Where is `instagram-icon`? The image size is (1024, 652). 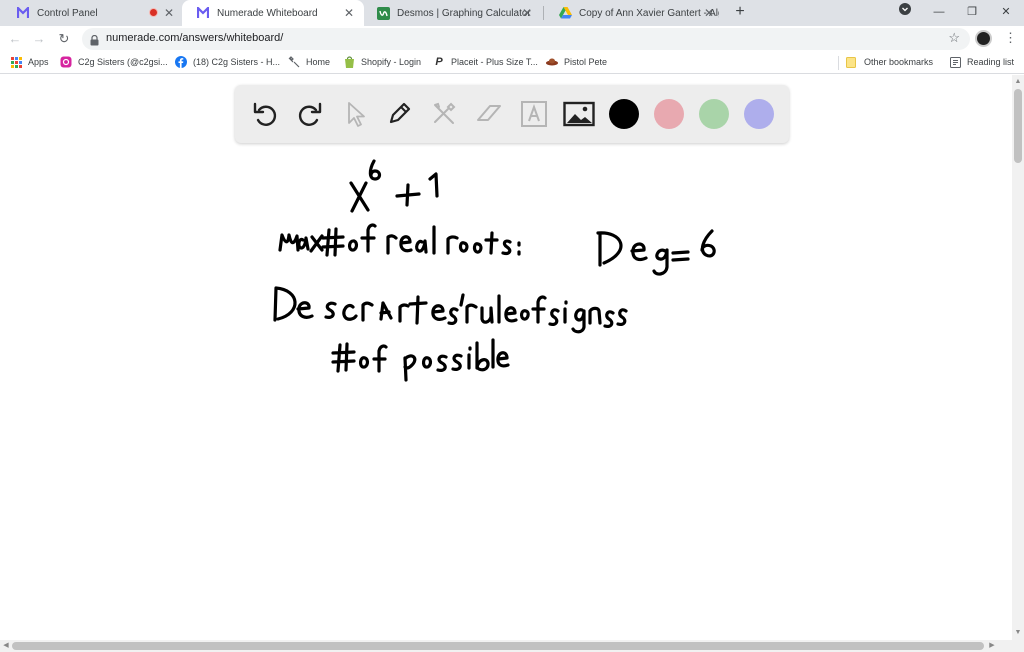 instagram-icon is located at coordinates (66, 62).